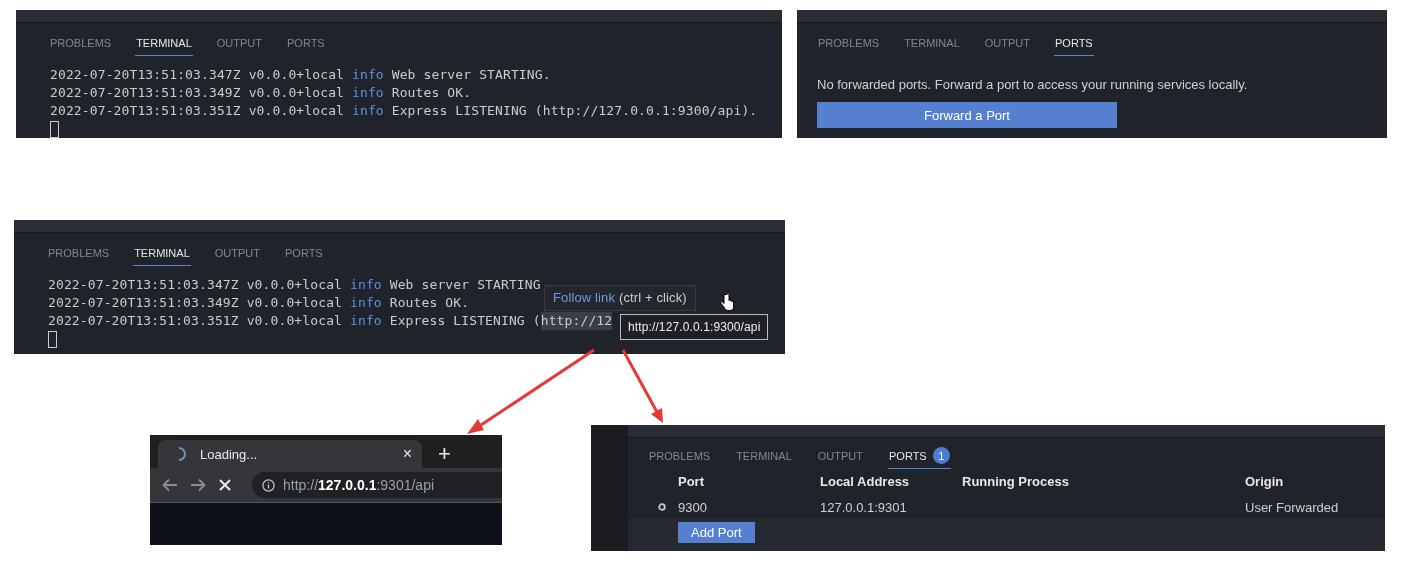 Image resolution: width=1401 pixels, height=565 pixels. Describe the element at coordinates (1016, 482) in the screenshot. I see `column-header: Running Process` at that location.